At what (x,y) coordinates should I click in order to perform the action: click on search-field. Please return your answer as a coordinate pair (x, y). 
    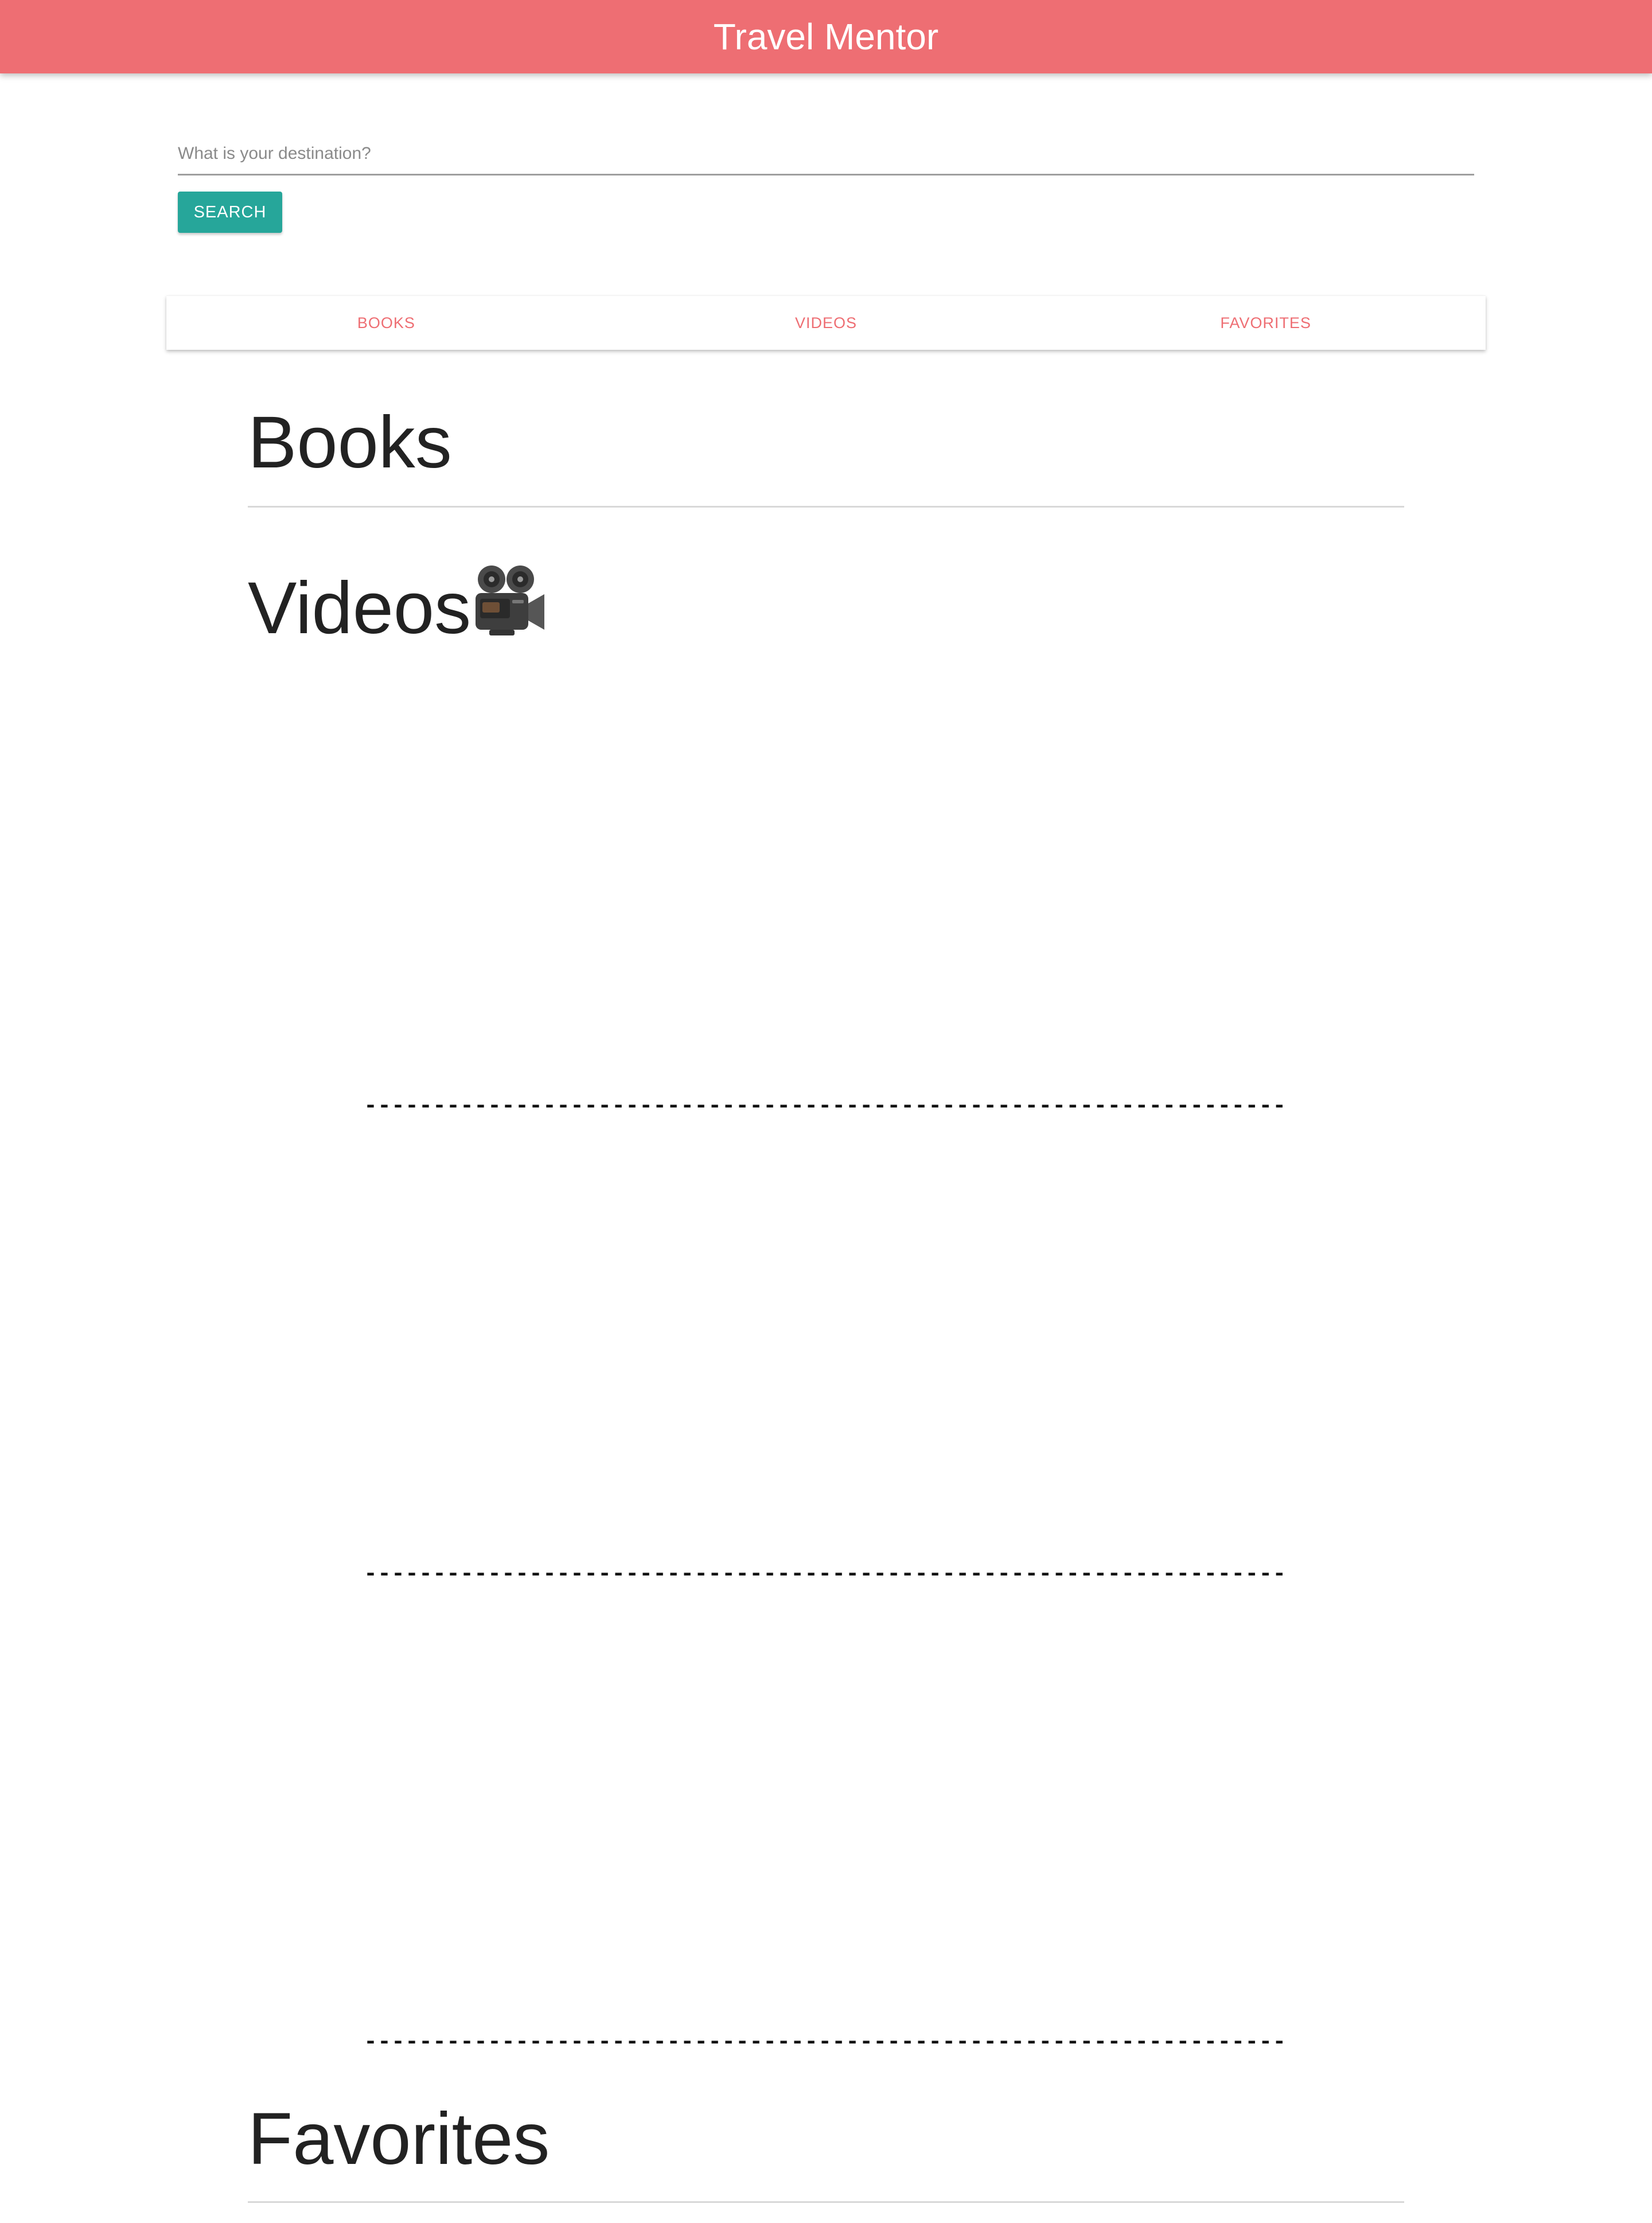
    Looking at the image, I should click on (826, 154).